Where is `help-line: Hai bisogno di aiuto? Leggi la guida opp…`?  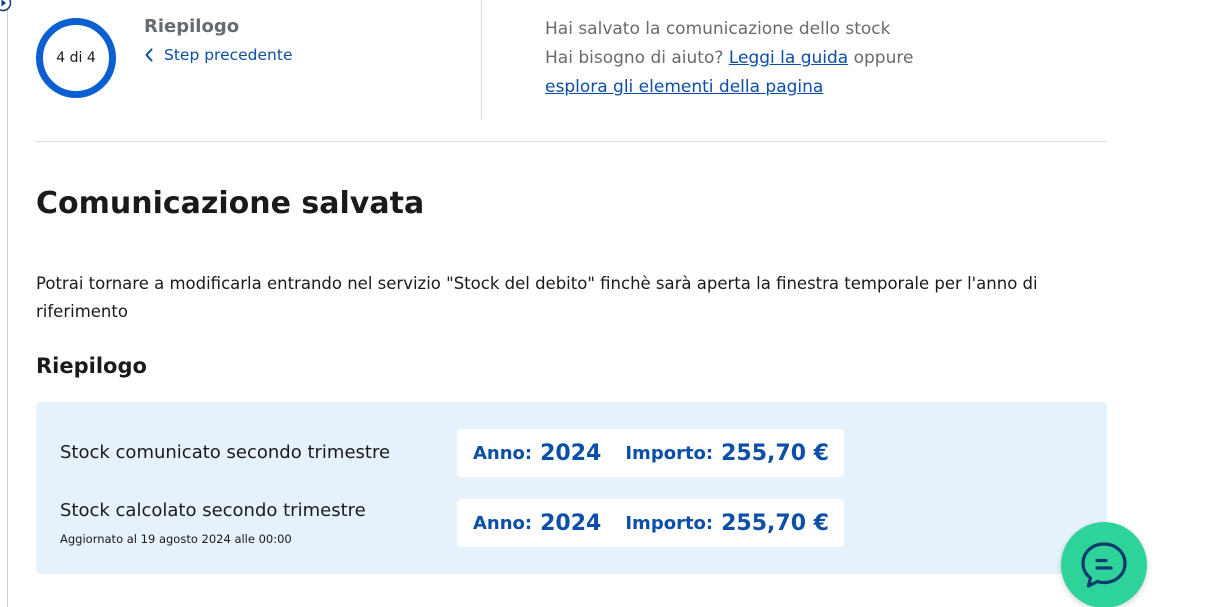 help-line: Hai bisogno di aiuto? Leggi la guida opp… is located at coordinates (729, 58).